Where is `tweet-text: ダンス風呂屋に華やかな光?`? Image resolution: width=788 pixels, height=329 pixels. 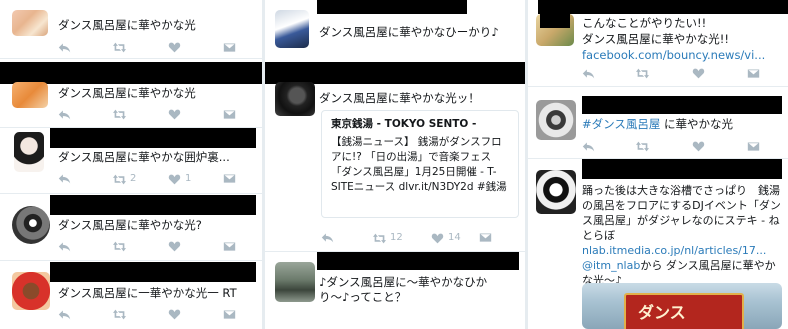 tweet-text: ダンス風呂屋に華やかな光? is located at coordinates (130, 225).